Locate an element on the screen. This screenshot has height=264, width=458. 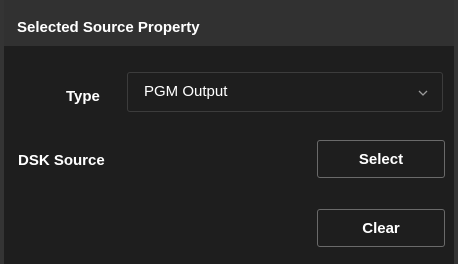
type-label: Type is located at coordinates (83, 96).